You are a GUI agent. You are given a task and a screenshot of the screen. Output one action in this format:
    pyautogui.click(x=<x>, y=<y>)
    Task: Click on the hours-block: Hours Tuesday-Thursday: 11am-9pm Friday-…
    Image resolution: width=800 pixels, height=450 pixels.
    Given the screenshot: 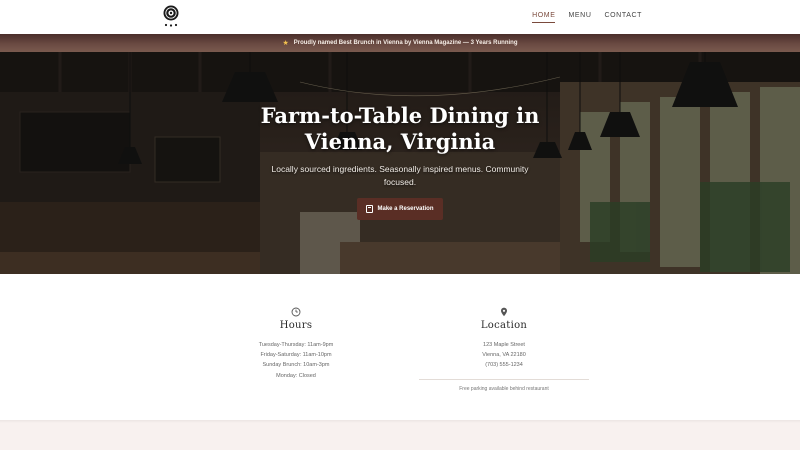 What is the action you would take?
    pyautogui.click(x=296, y=327)
    